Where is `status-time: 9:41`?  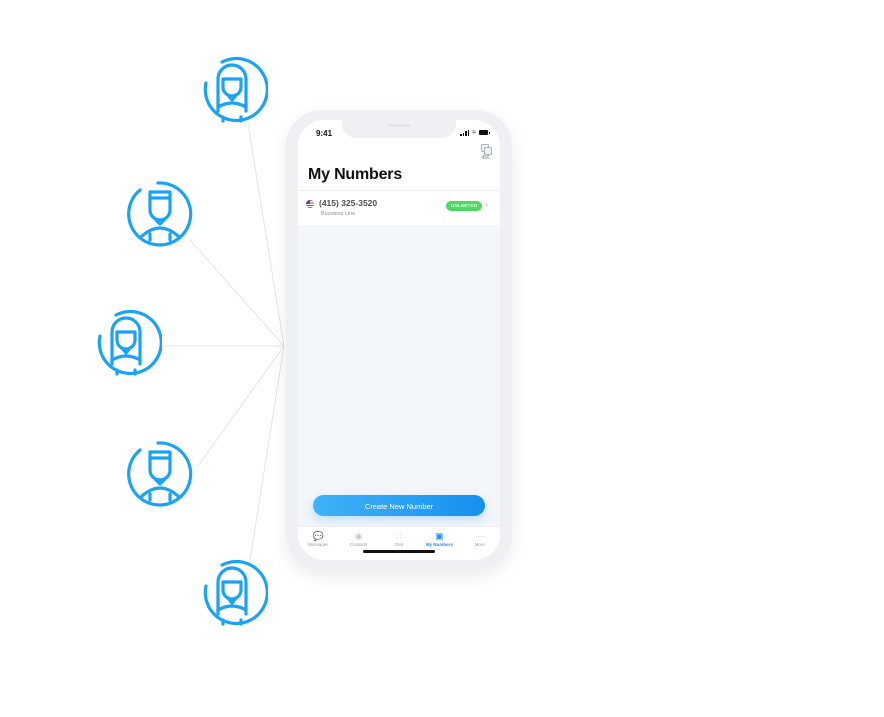 status-time: 9:41 is located at coordinates (324, 133).